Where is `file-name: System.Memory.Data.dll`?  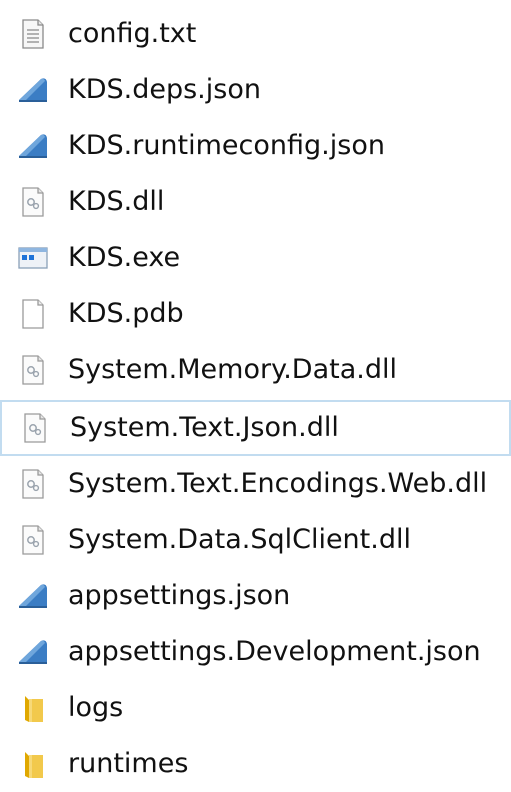 file-name: System.Memory.Data.dll is located at coordinates (232, 369).